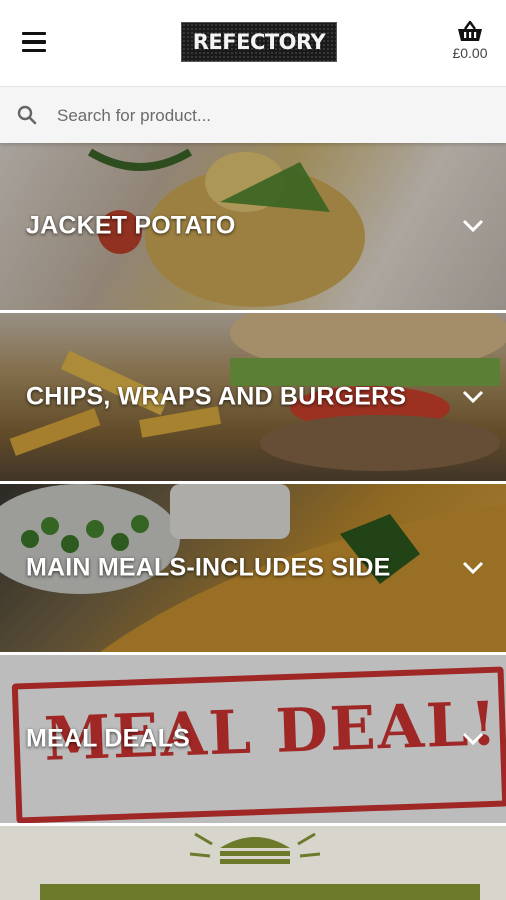 The width and height of the screenshot is (506, 900). Describe the element at coordinates (272, 116) in the screenshot. I see `search-input` at that location.